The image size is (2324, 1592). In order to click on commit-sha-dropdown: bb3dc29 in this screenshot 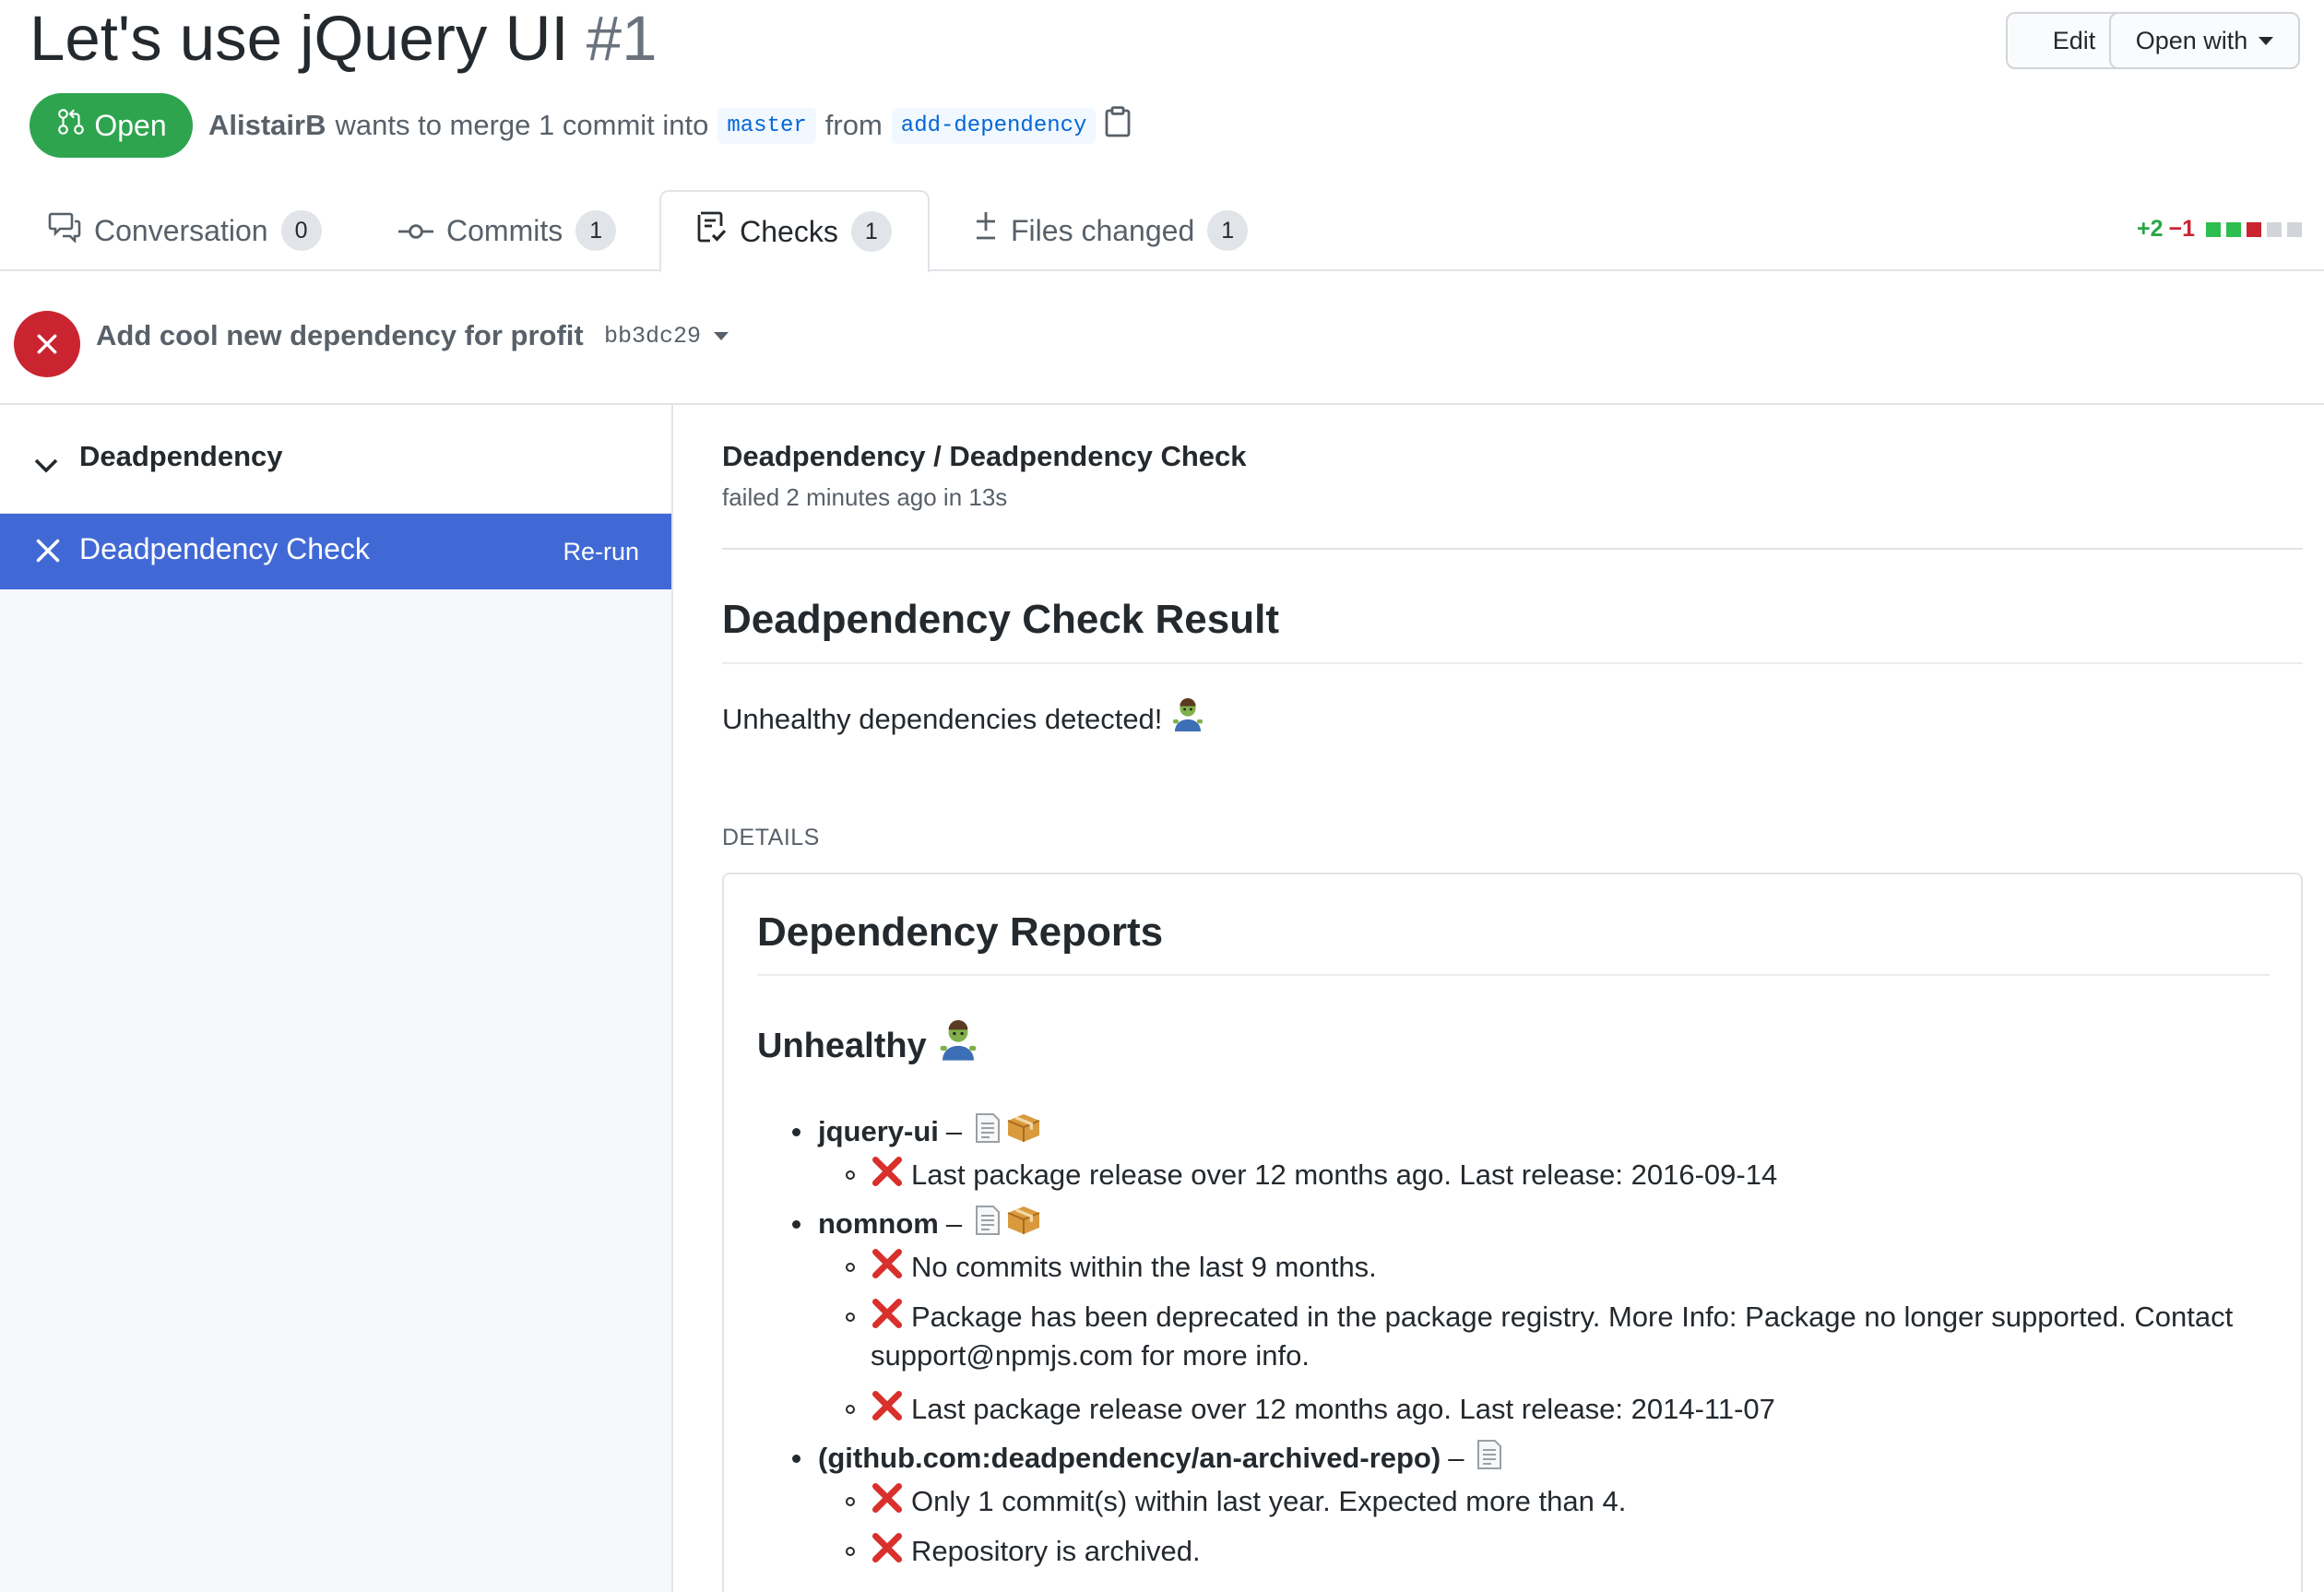, I will do `click(666, 336)`.